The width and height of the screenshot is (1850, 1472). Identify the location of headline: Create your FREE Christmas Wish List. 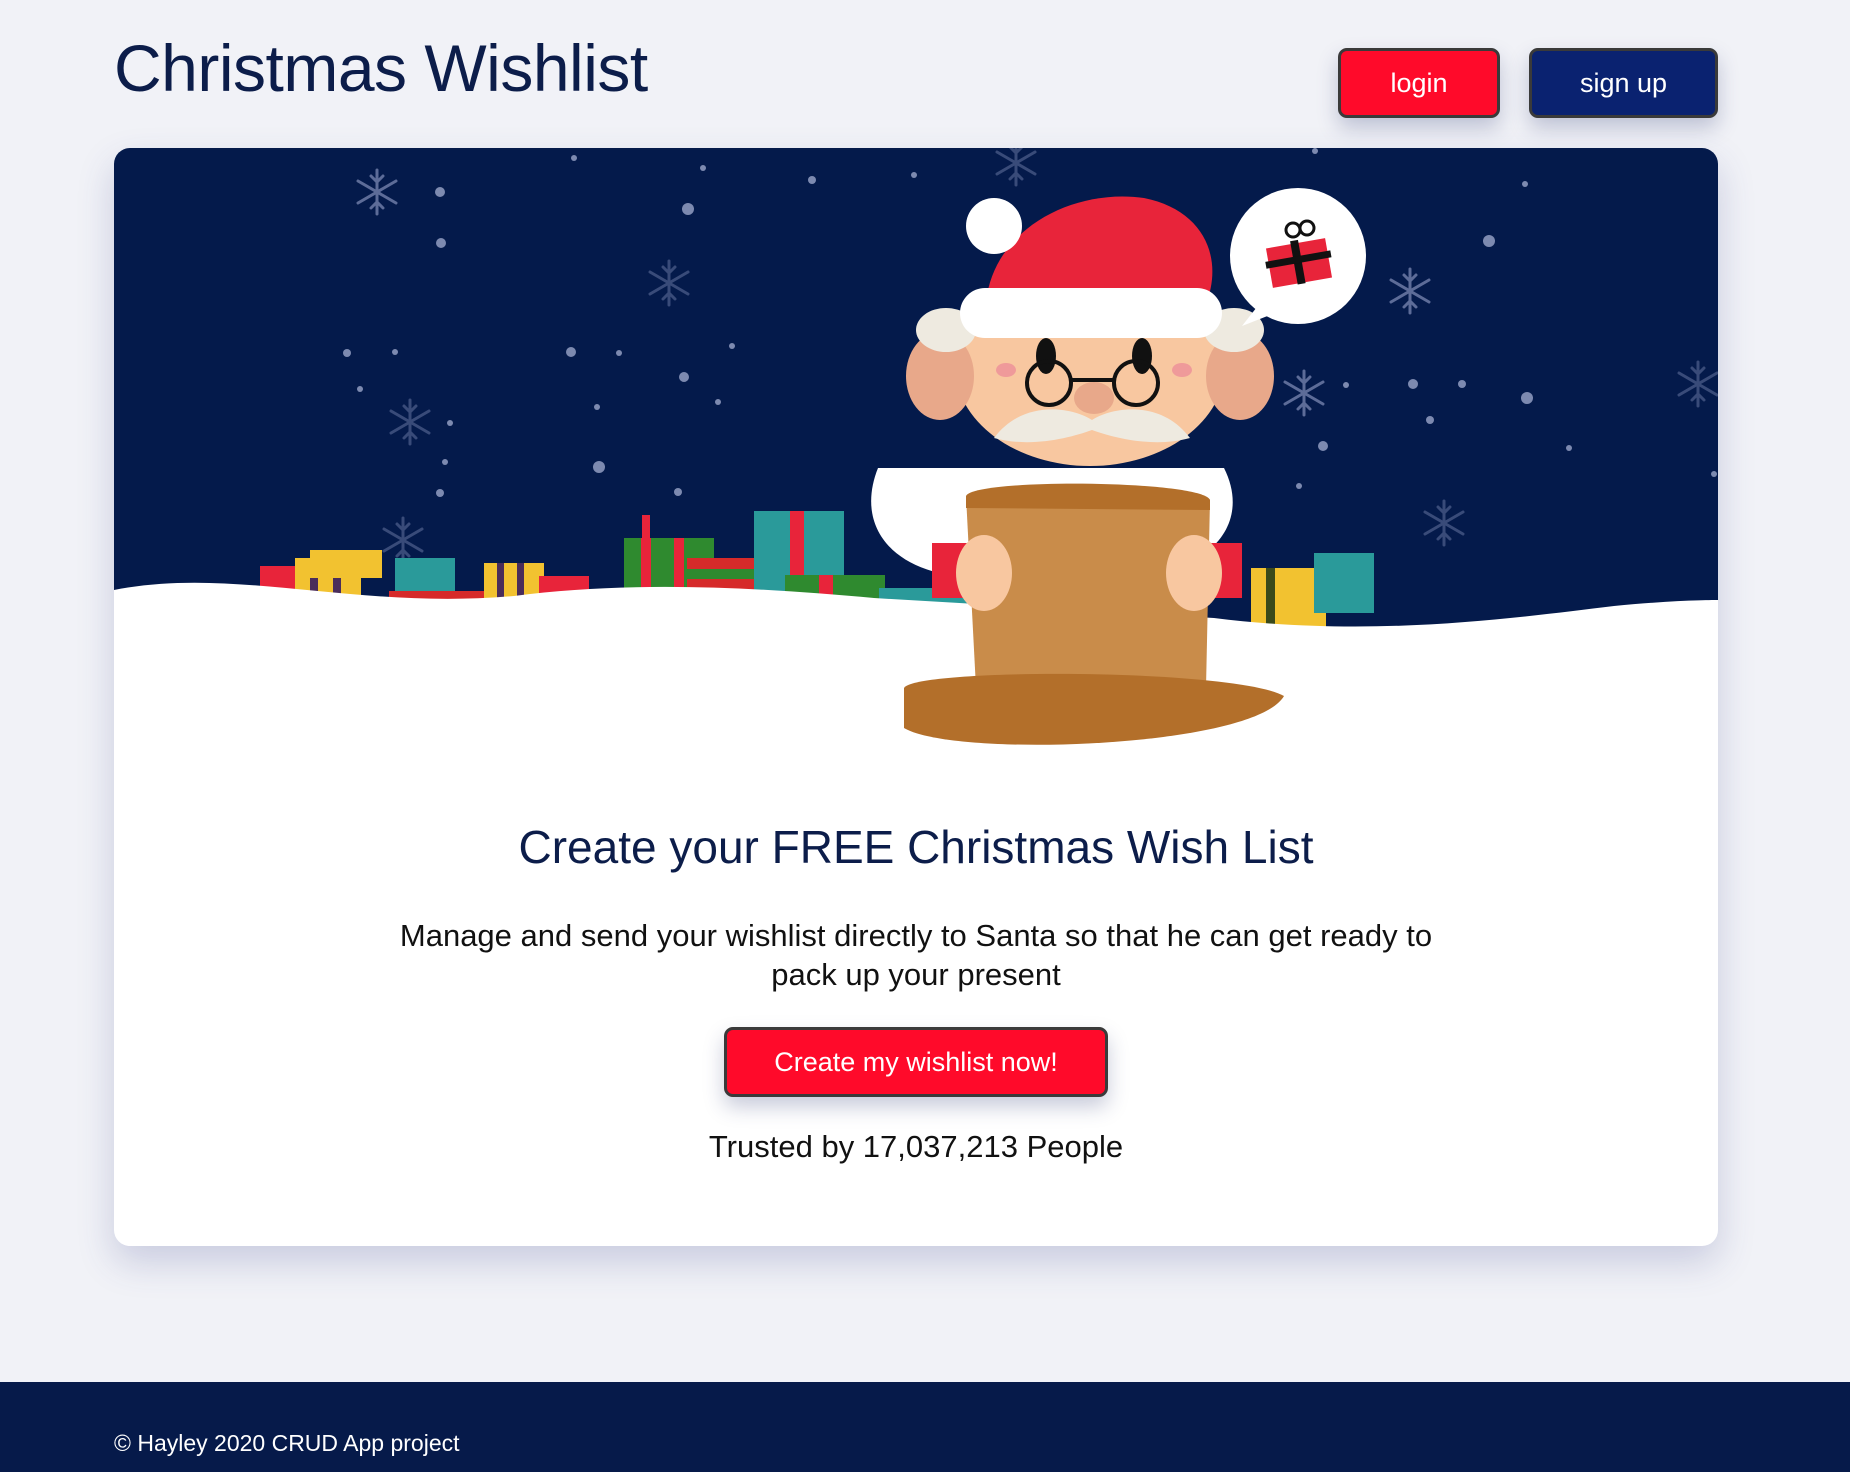
(916, 847).